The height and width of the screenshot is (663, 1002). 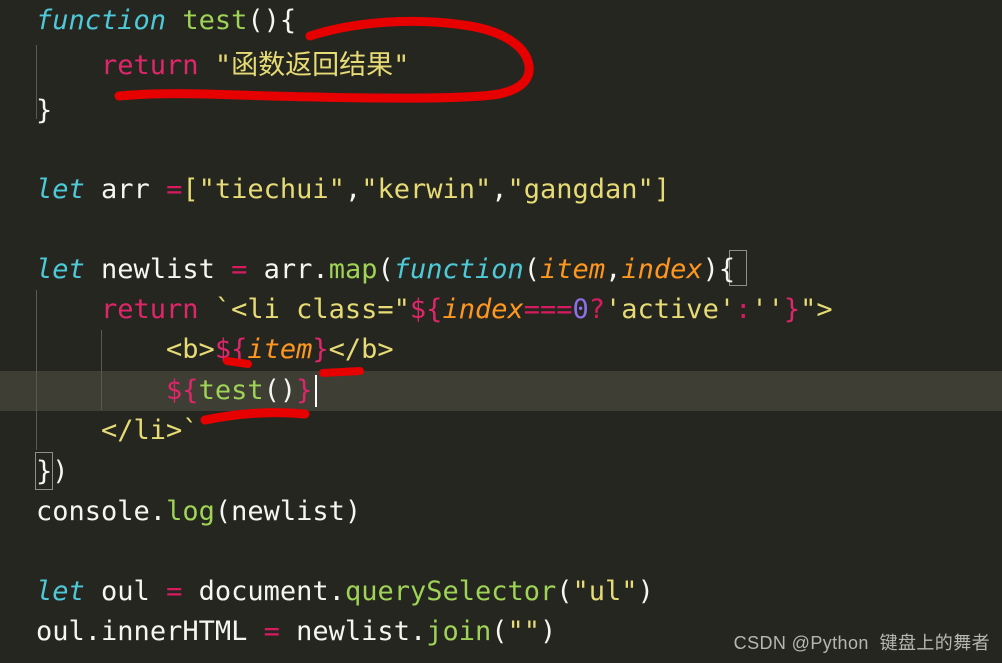 I want to click on code-line-2: return "函数返回结果", so click(x=501, y=66).